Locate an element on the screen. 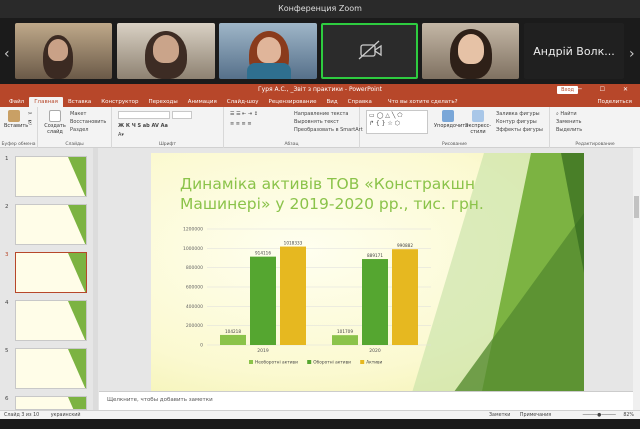  create-slide-label: Создать слайд is located at coordinates (55, 129).